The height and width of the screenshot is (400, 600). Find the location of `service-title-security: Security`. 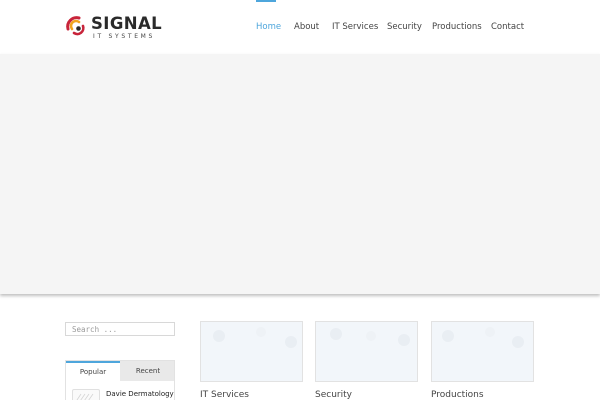

service-title-security: Security is located at coordinates (333, 395).